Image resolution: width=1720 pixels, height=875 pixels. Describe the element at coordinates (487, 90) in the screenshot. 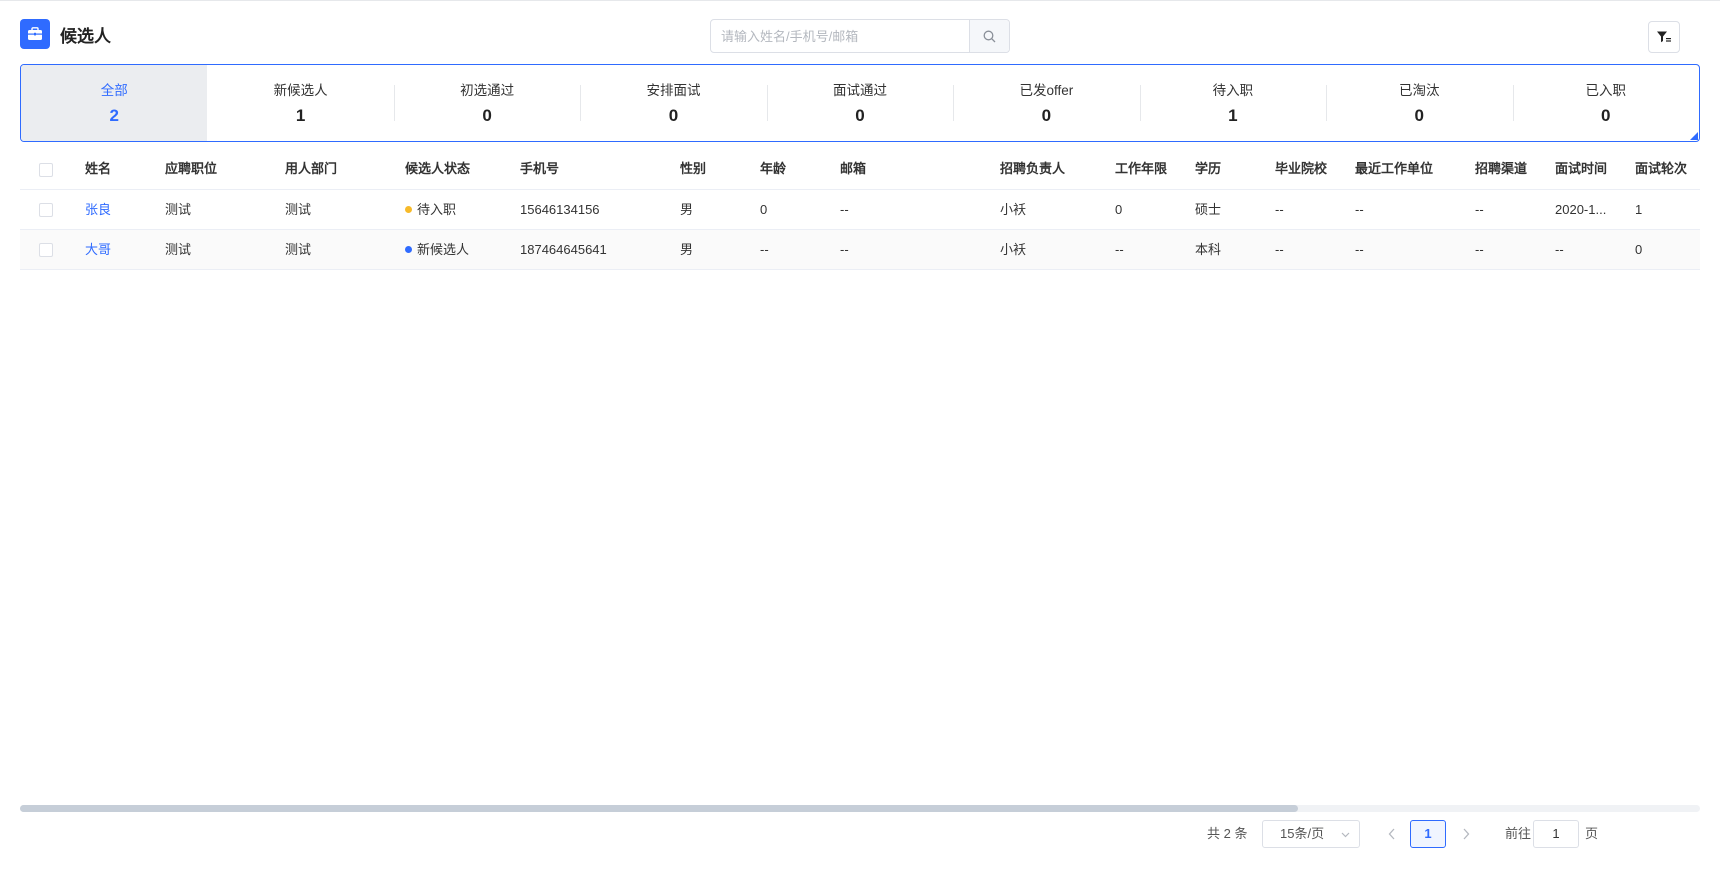

I see `tab-label: 初选通过` at that location.